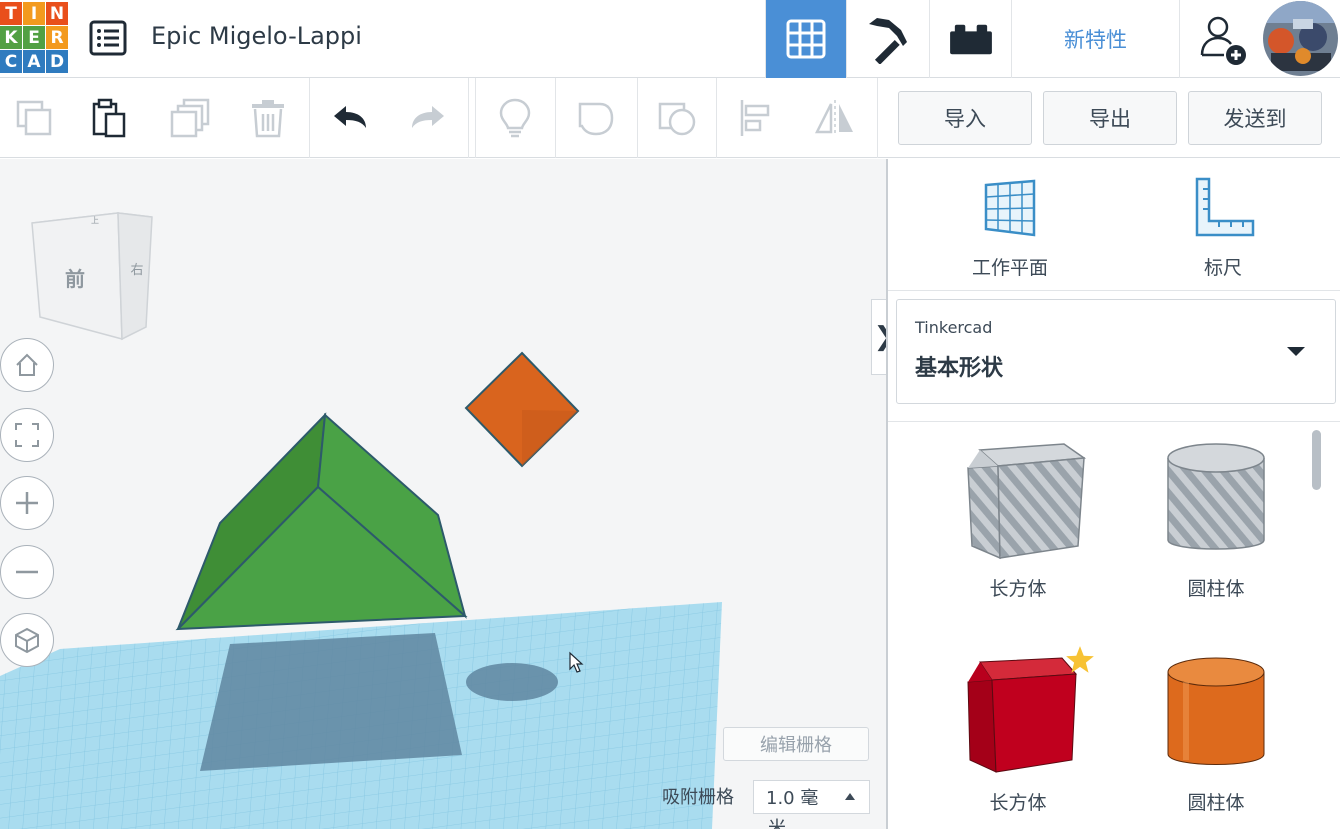 This screenshot has height=829, width=1340. Describe the element at coordinates (75, 279) in the screenshot. I see `view-cube-front-label: 前` at that location.